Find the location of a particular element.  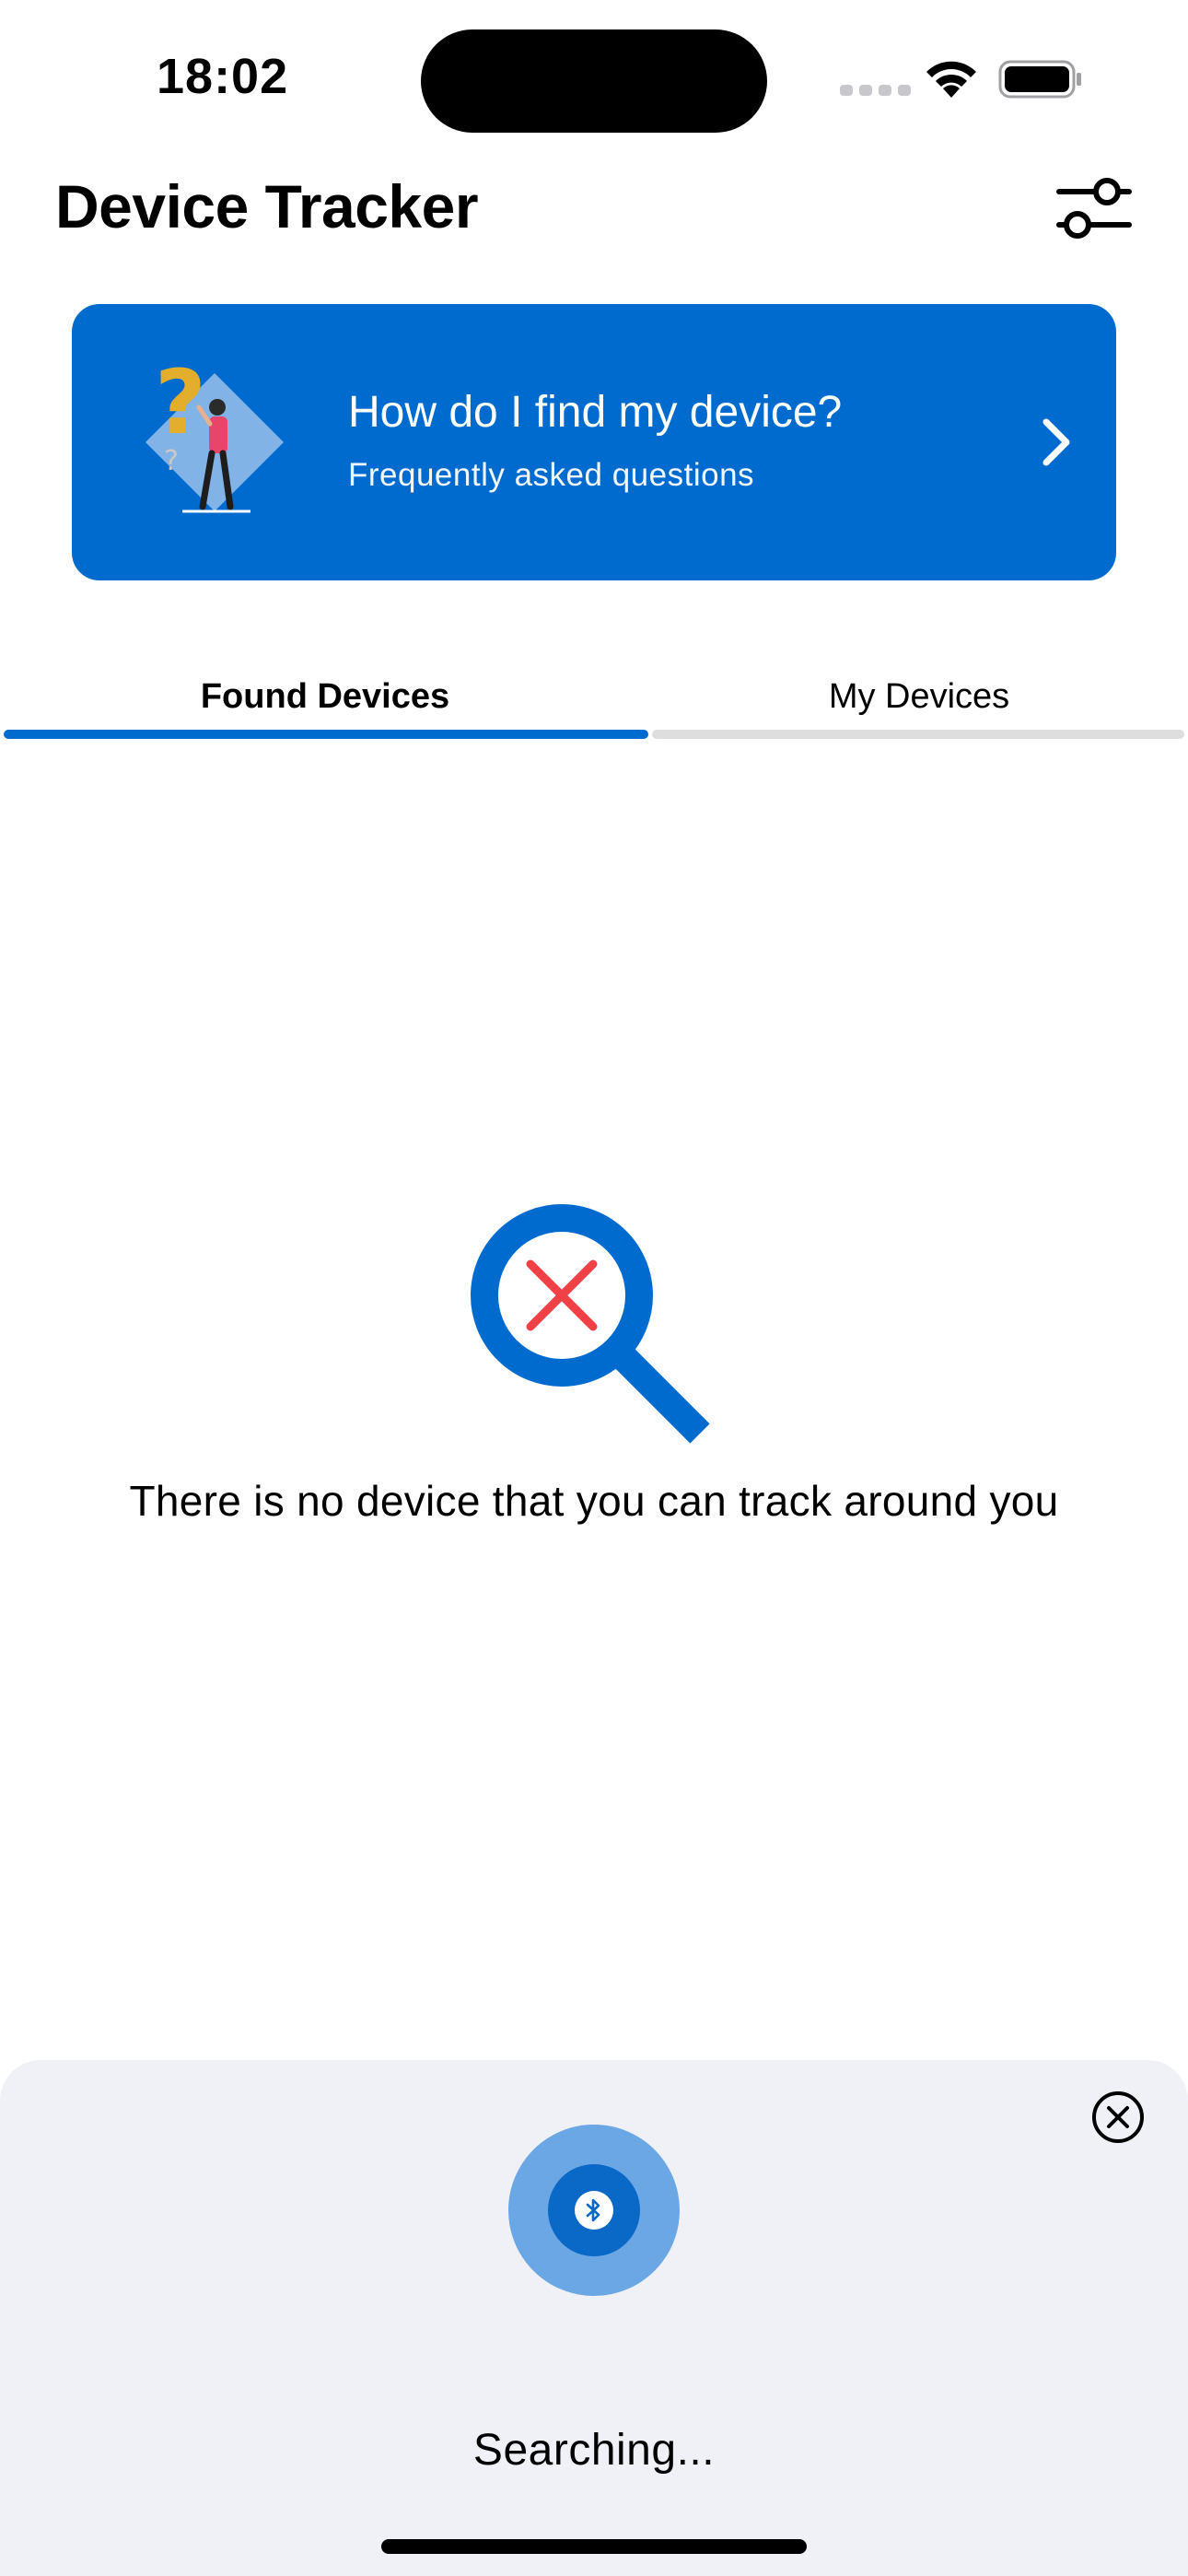

status-time: 18:02 is located at coordinates (223, 76).